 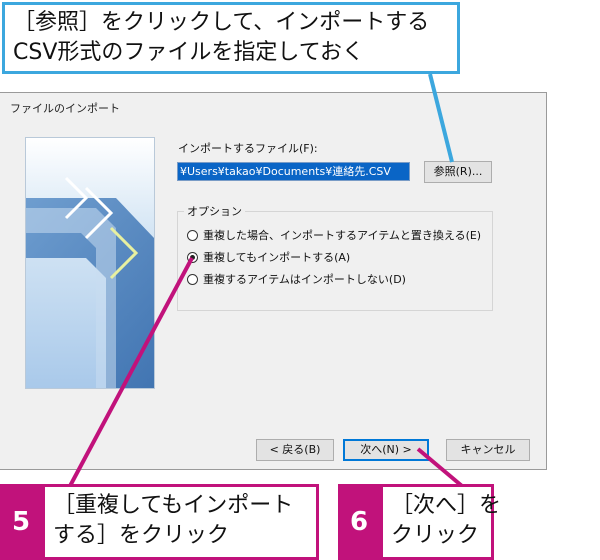 I want to click on browse-pointer-line, so click(x=441, y=118).